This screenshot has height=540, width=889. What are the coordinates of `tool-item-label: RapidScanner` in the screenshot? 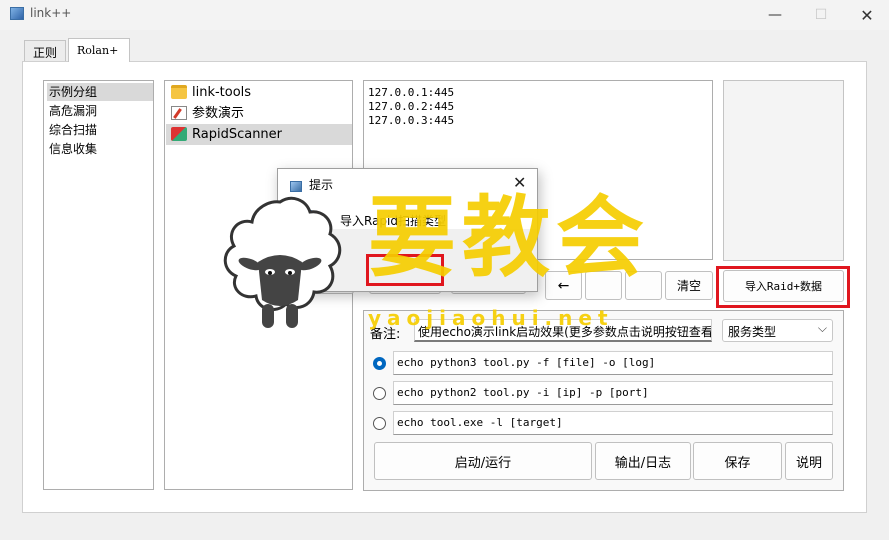 It's located at (237, 134).